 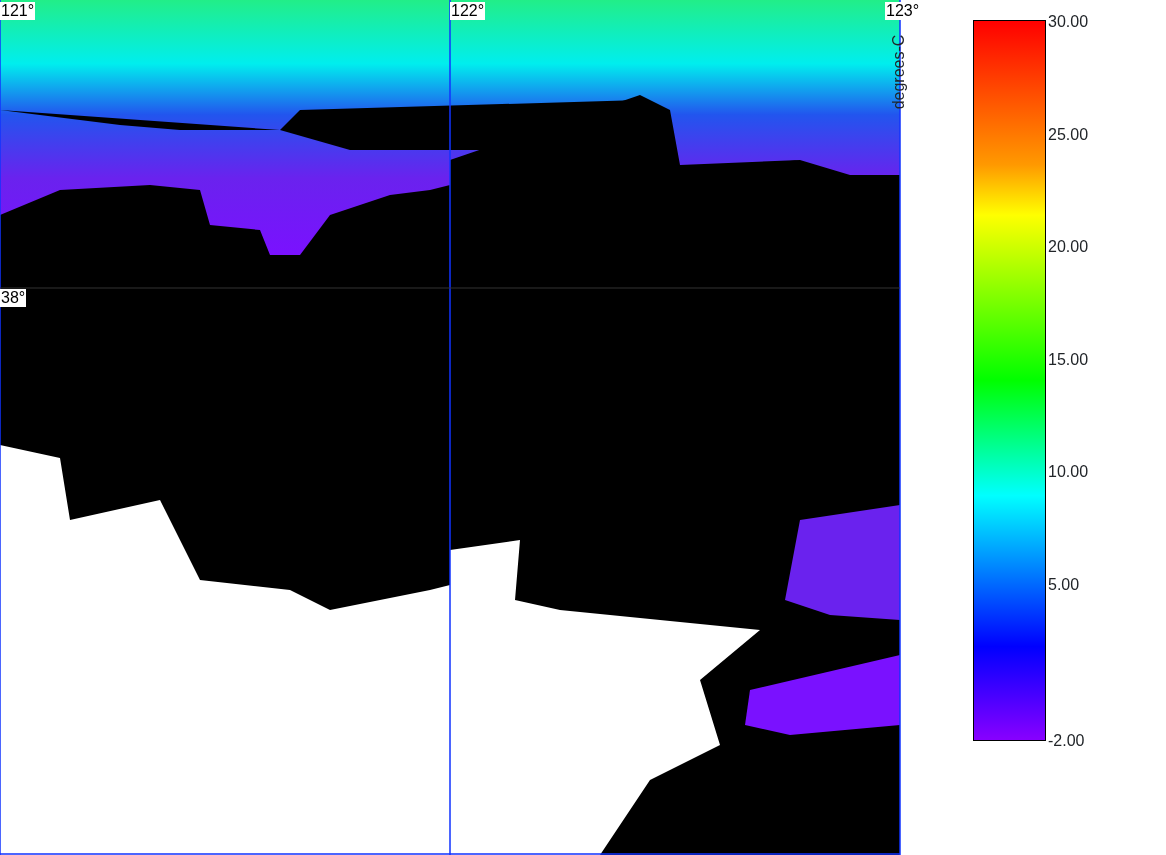 I want to click on tick-label: 5.00, so click(x=1064, y=584).